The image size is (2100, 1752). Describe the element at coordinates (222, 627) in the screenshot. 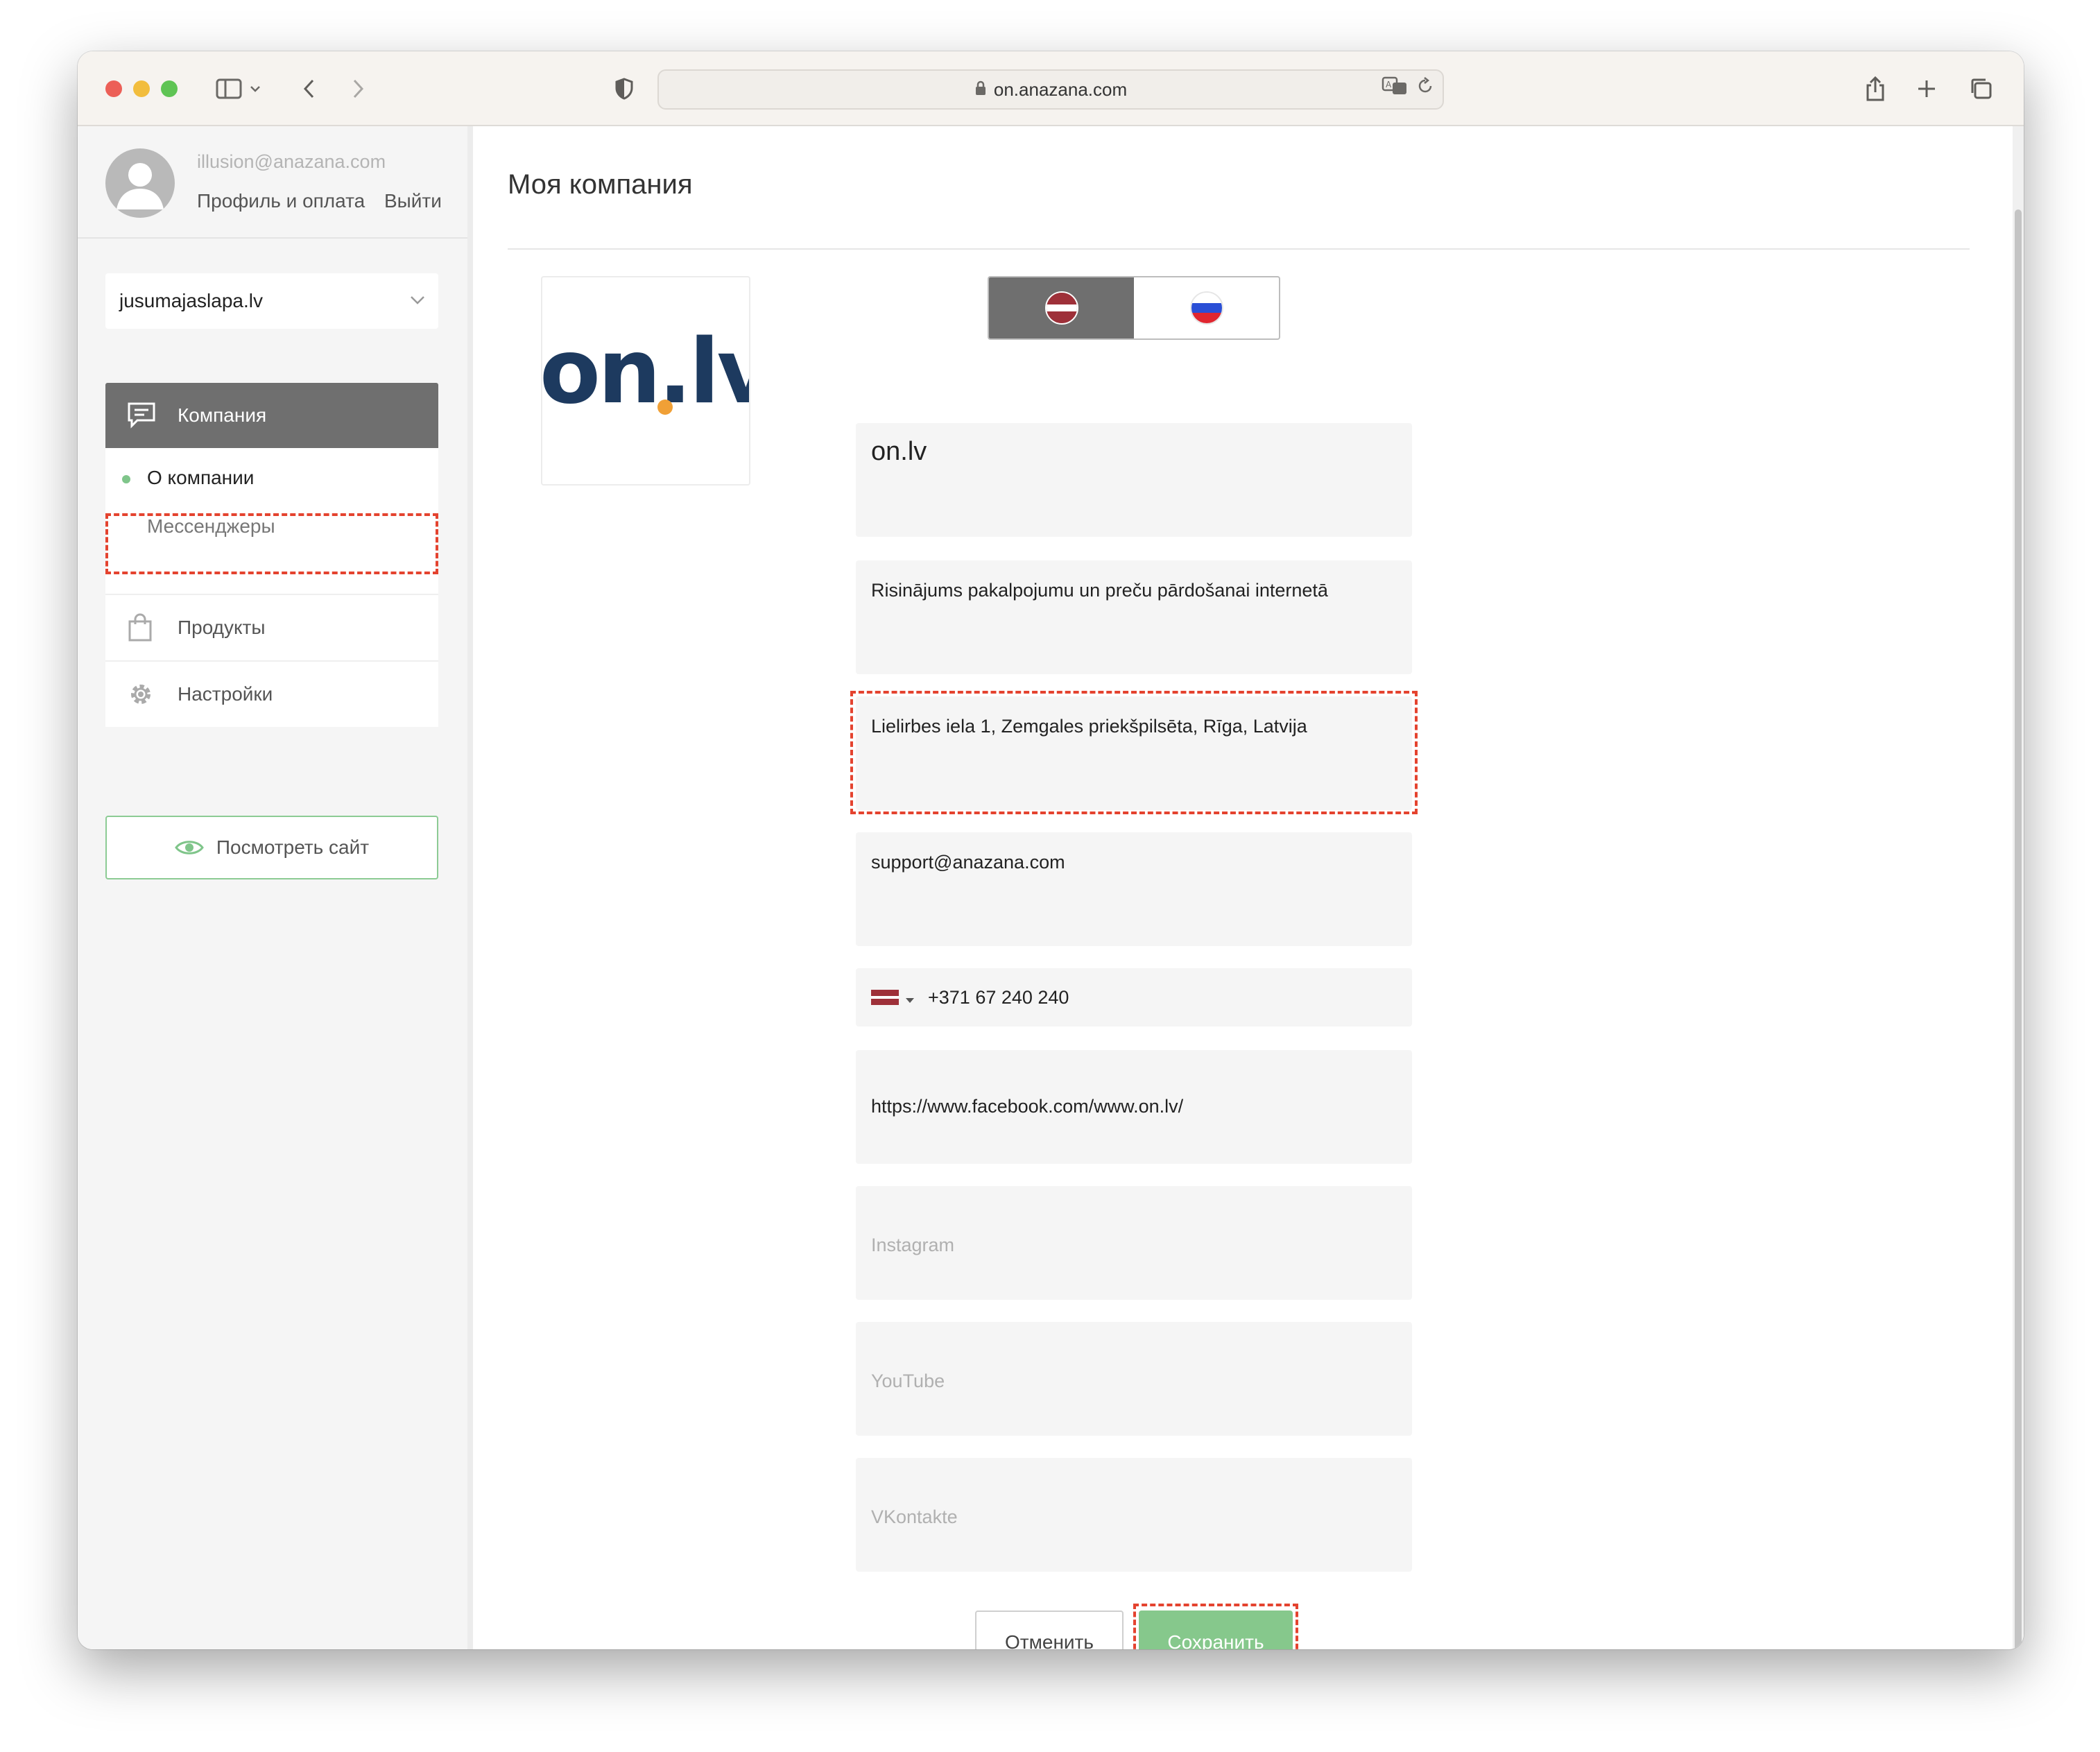

I see `sidebar-item-label: Продукты` at that location.